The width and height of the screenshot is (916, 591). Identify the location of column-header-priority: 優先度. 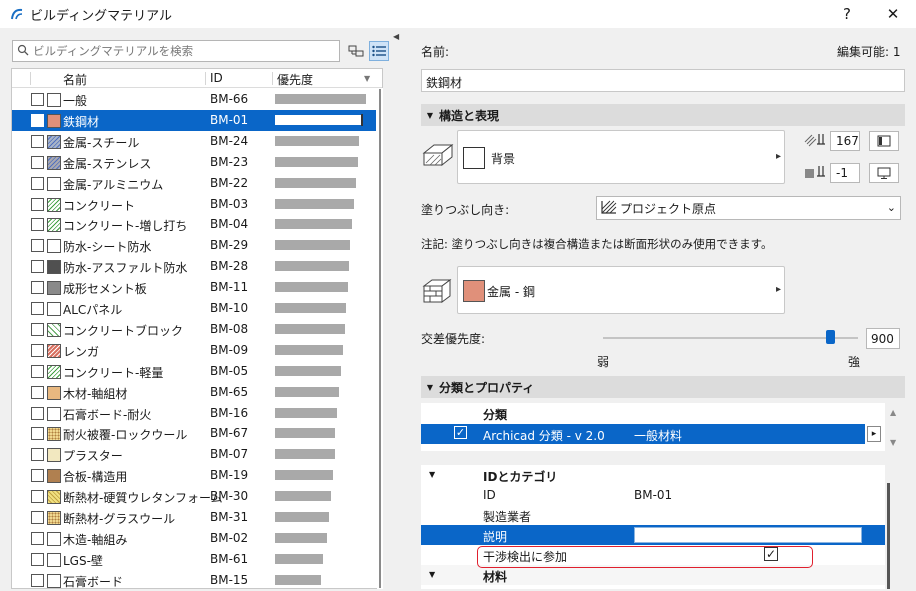
(295, 79).